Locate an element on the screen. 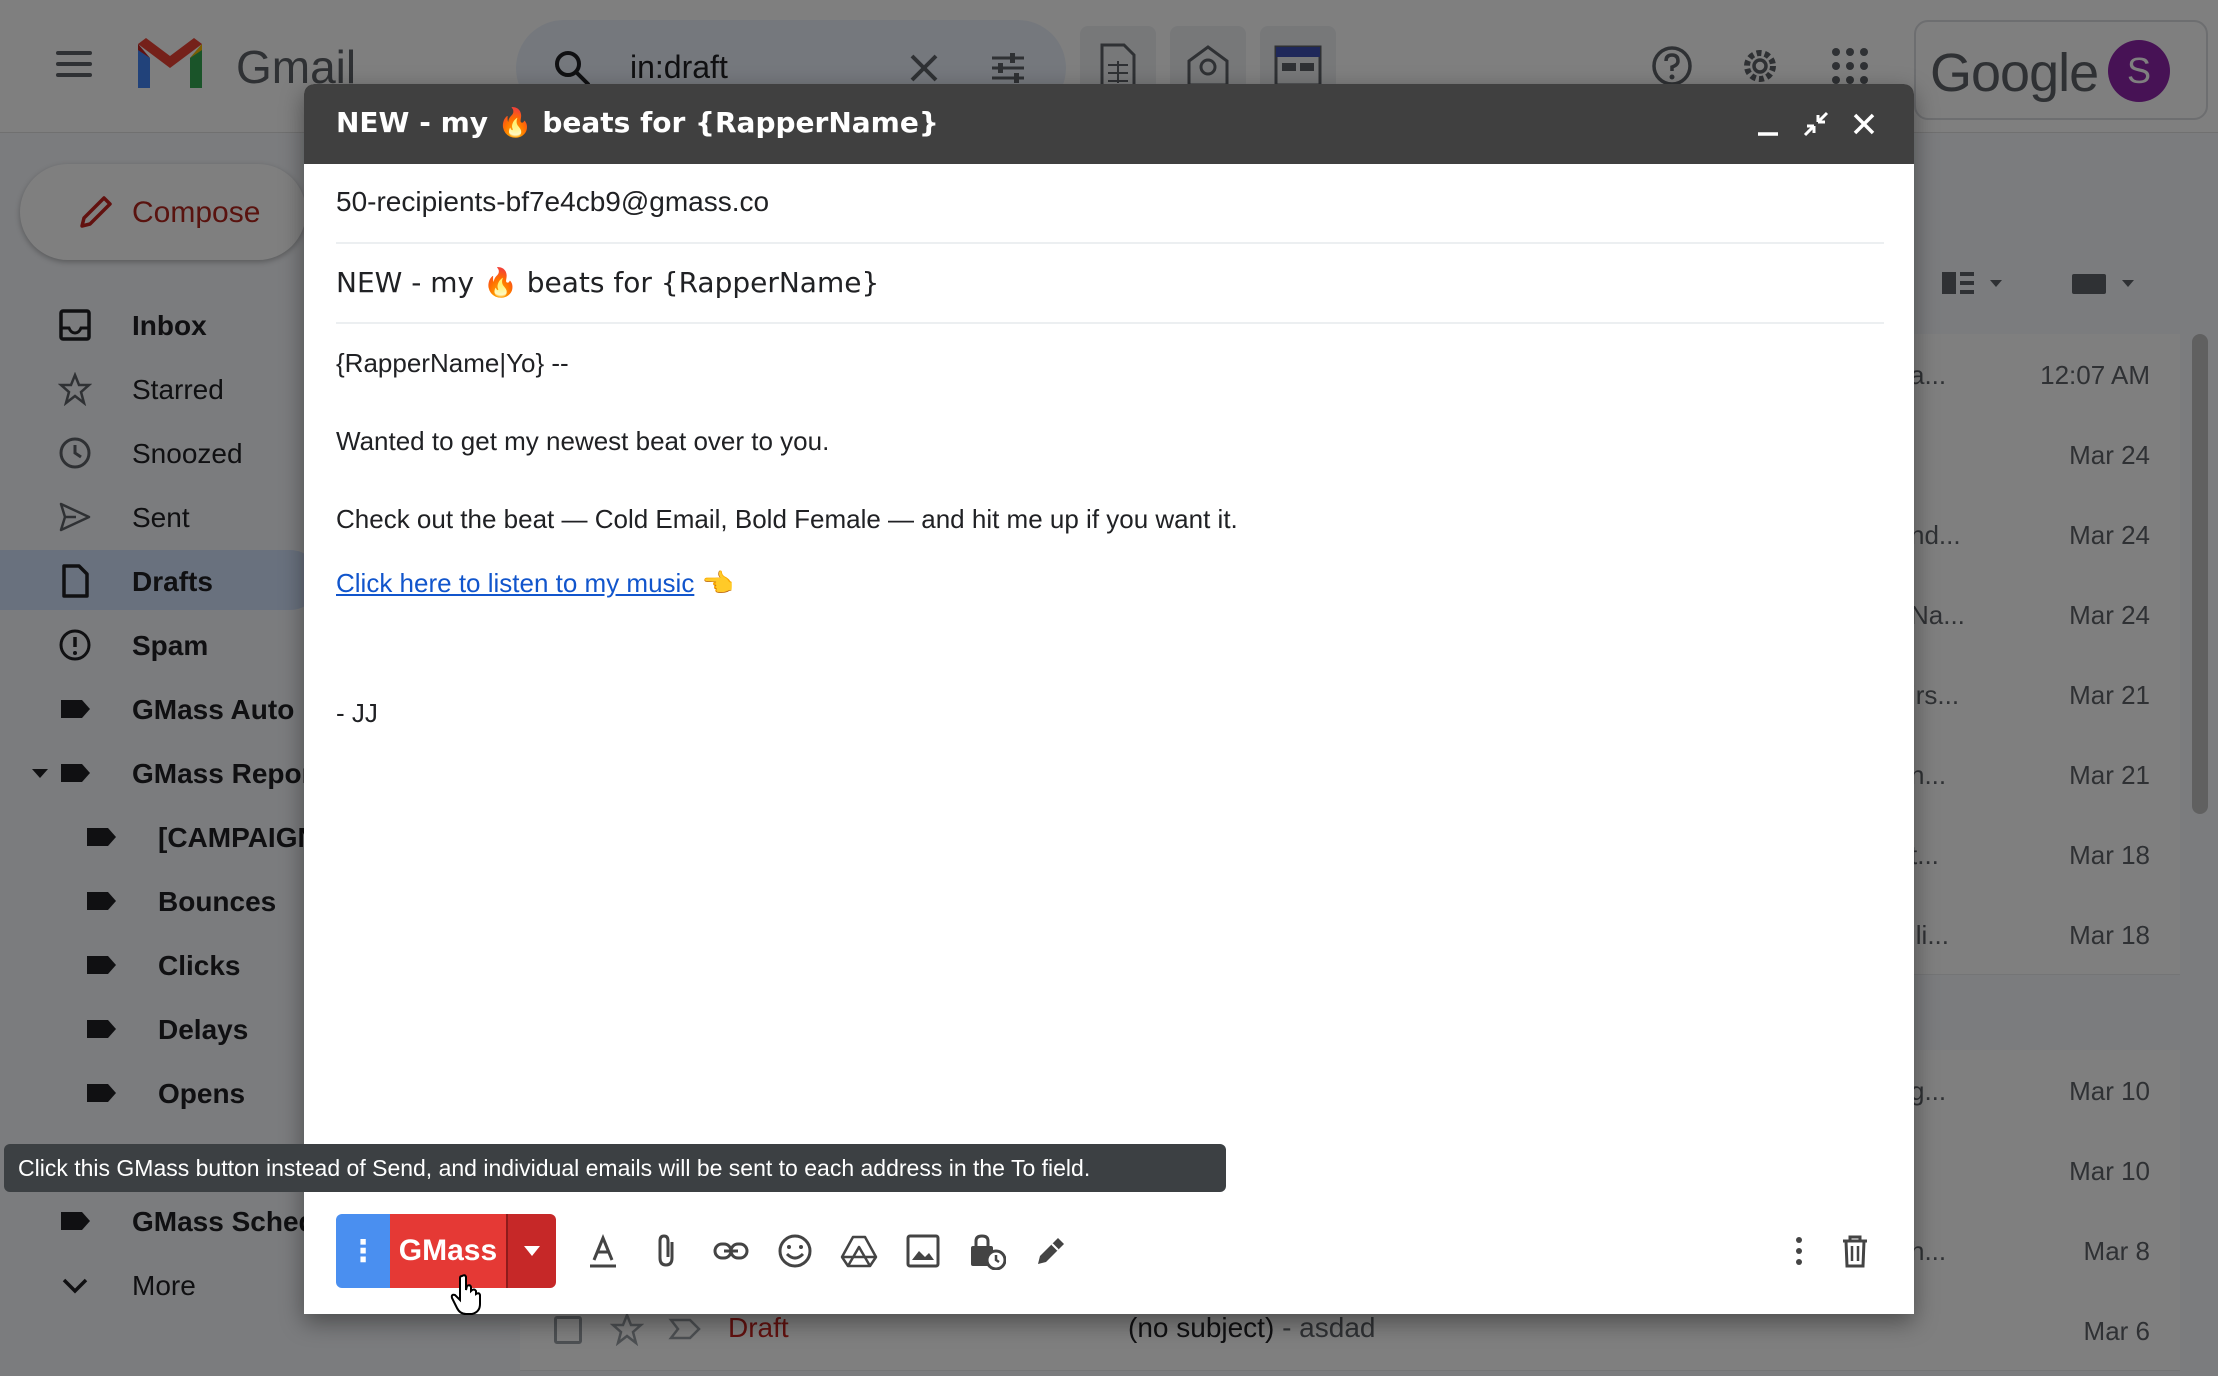 The width and height of the screenshot is (2218, 1376). subject-value: NEW - my 🔥 beats for {RapperName} is located at coordinates (607, 282).